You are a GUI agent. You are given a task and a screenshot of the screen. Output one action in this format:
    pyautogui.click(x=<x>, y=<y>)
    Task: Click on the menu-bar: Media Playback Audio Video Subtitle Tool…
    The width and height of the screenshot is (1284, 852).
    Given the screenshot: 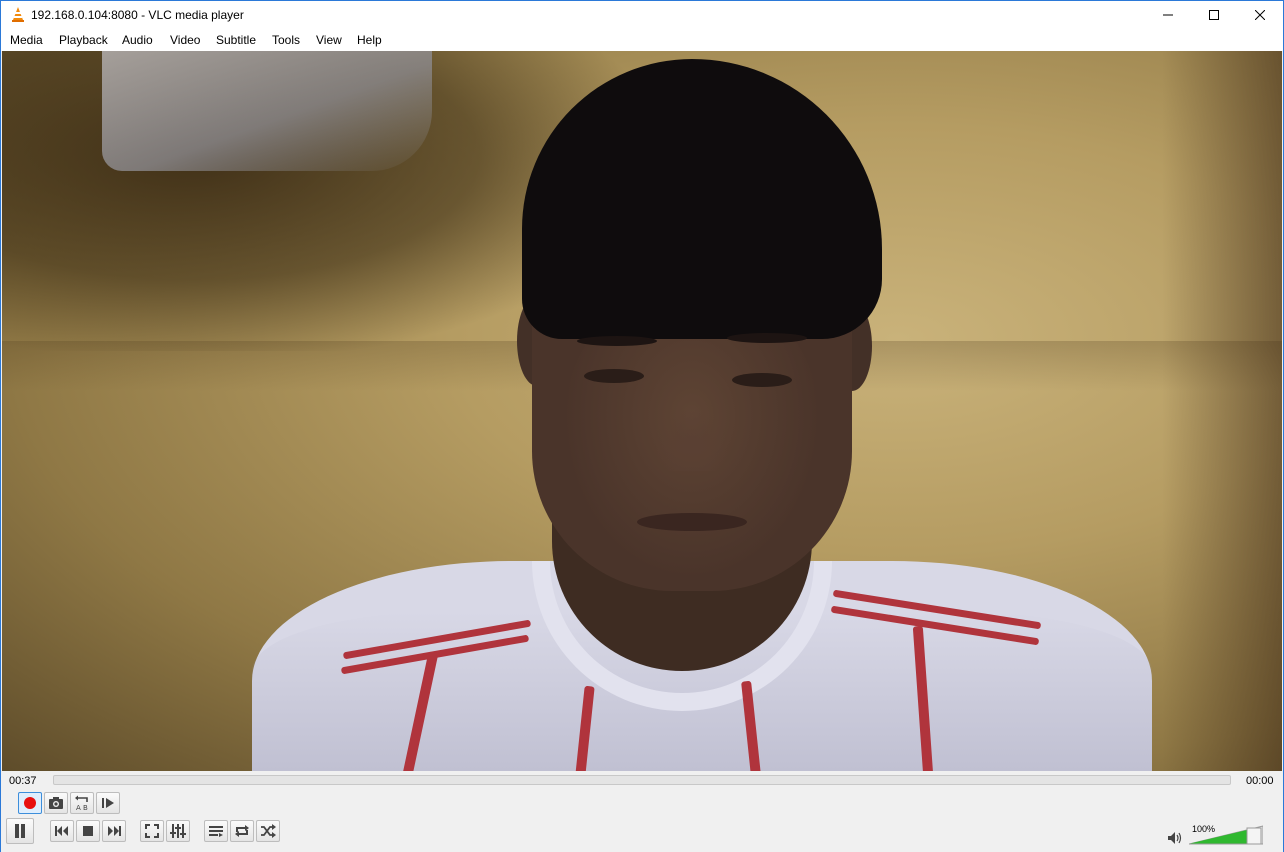 What is the action you would take?
    pyautogui.click(x=642, y=40)
    